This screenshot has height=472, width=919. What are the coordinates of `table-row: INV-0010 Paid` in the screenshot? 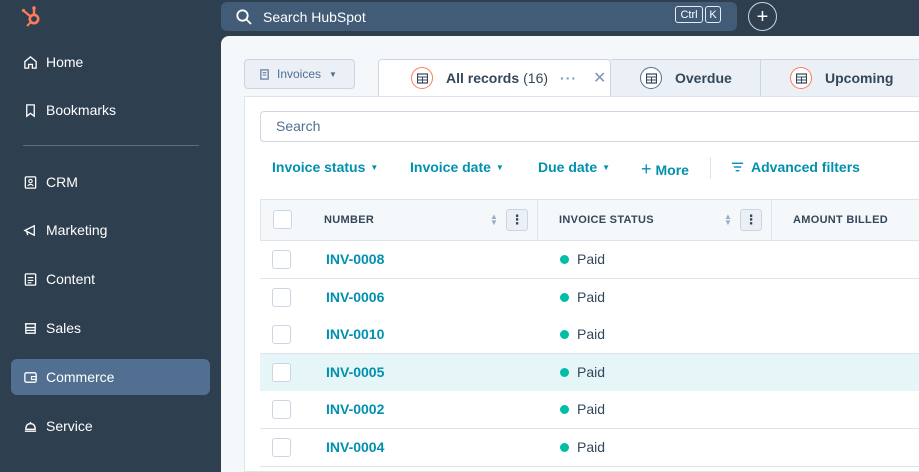 It's located at (589, 335).